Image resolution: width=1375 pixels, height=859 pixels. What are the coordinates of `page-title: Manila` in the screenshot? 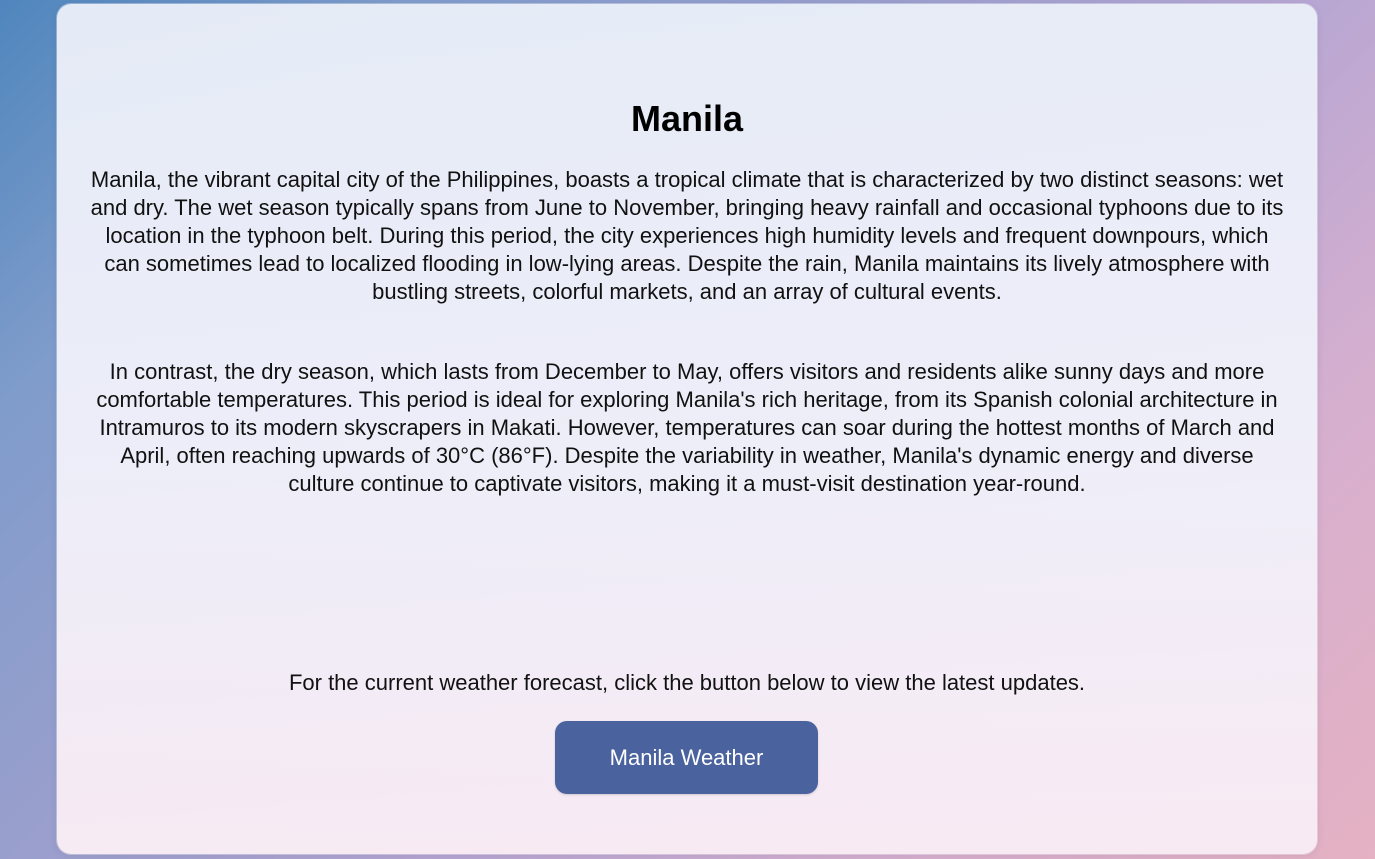 It's located at (687, 118).